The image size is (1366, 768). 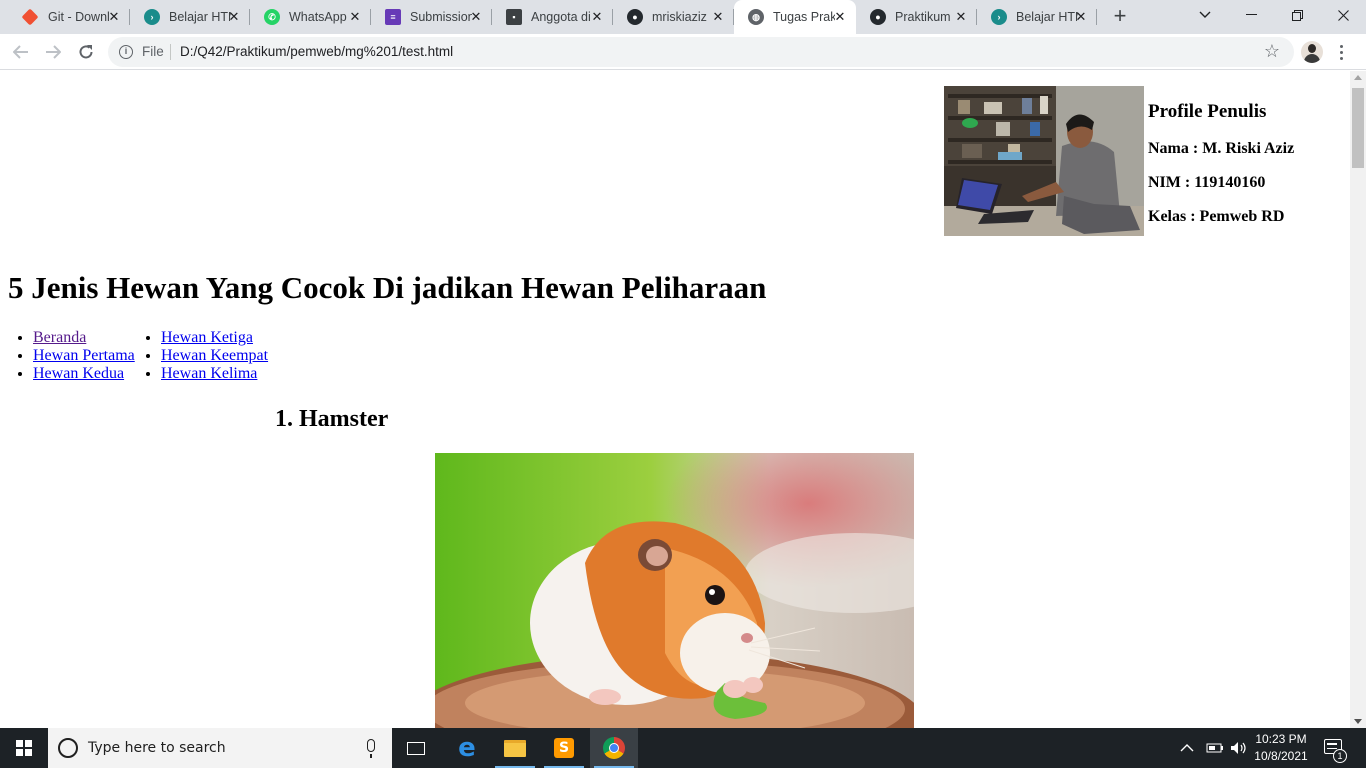 I want to click on system-tray, so click(x=1214, y=748).